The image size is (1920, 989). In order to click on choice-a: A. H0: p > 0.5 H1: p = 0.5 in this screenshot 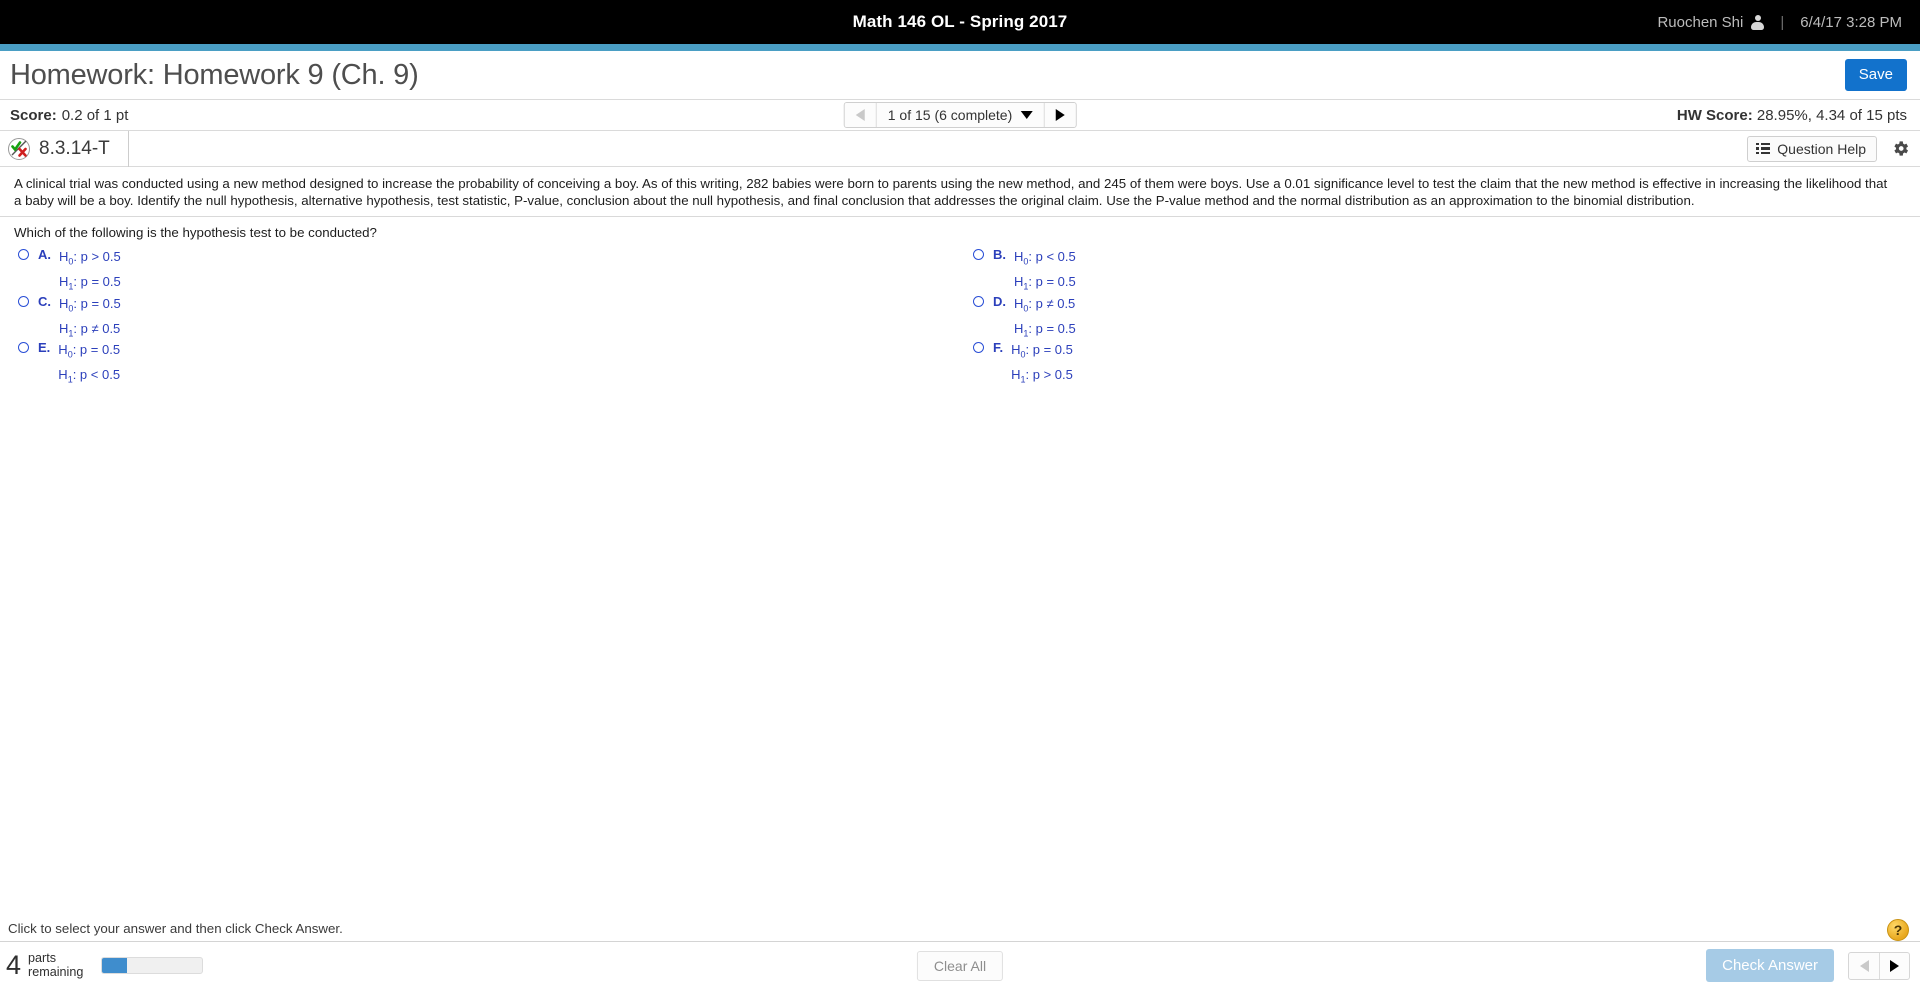, I will do `click(69, 271)`.